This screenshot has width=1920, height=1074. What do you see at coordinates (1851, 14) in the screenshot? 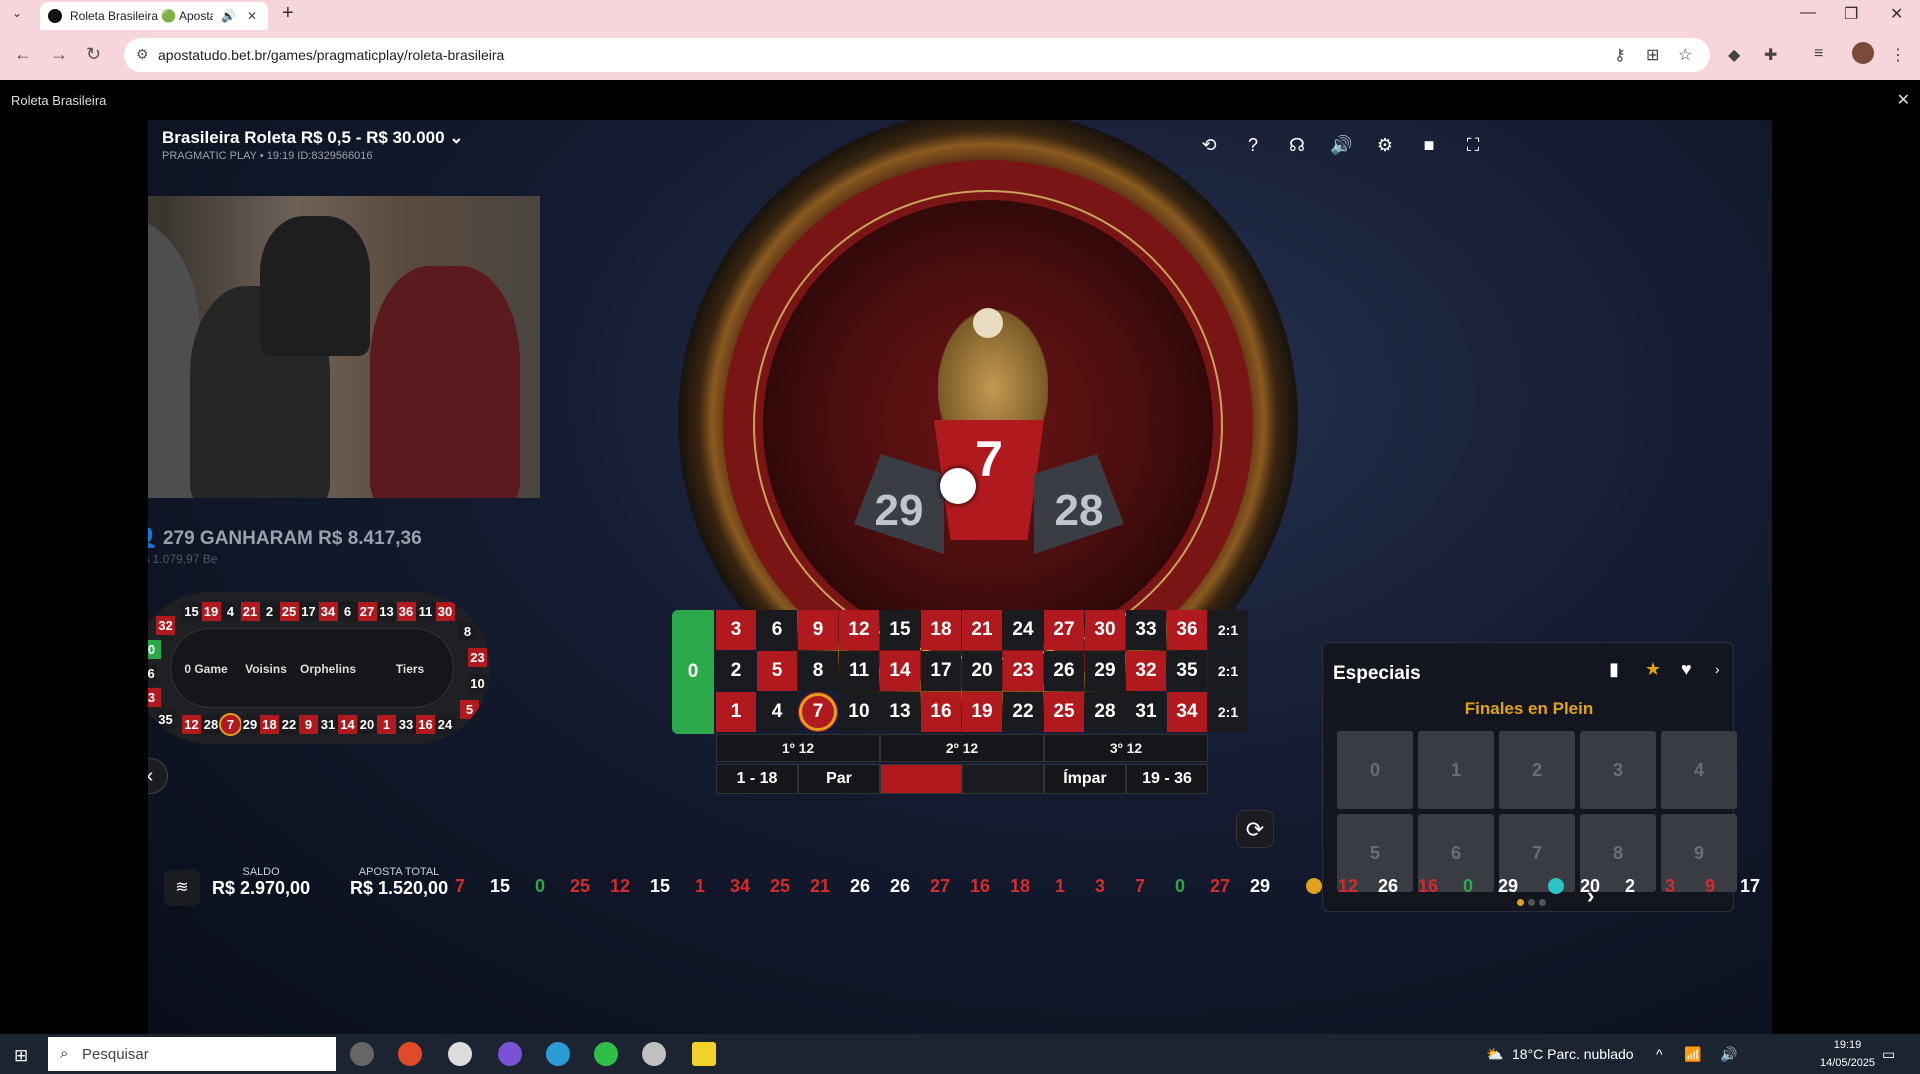
I see `restore-button: ❐` at bounding box center [1851, 14].